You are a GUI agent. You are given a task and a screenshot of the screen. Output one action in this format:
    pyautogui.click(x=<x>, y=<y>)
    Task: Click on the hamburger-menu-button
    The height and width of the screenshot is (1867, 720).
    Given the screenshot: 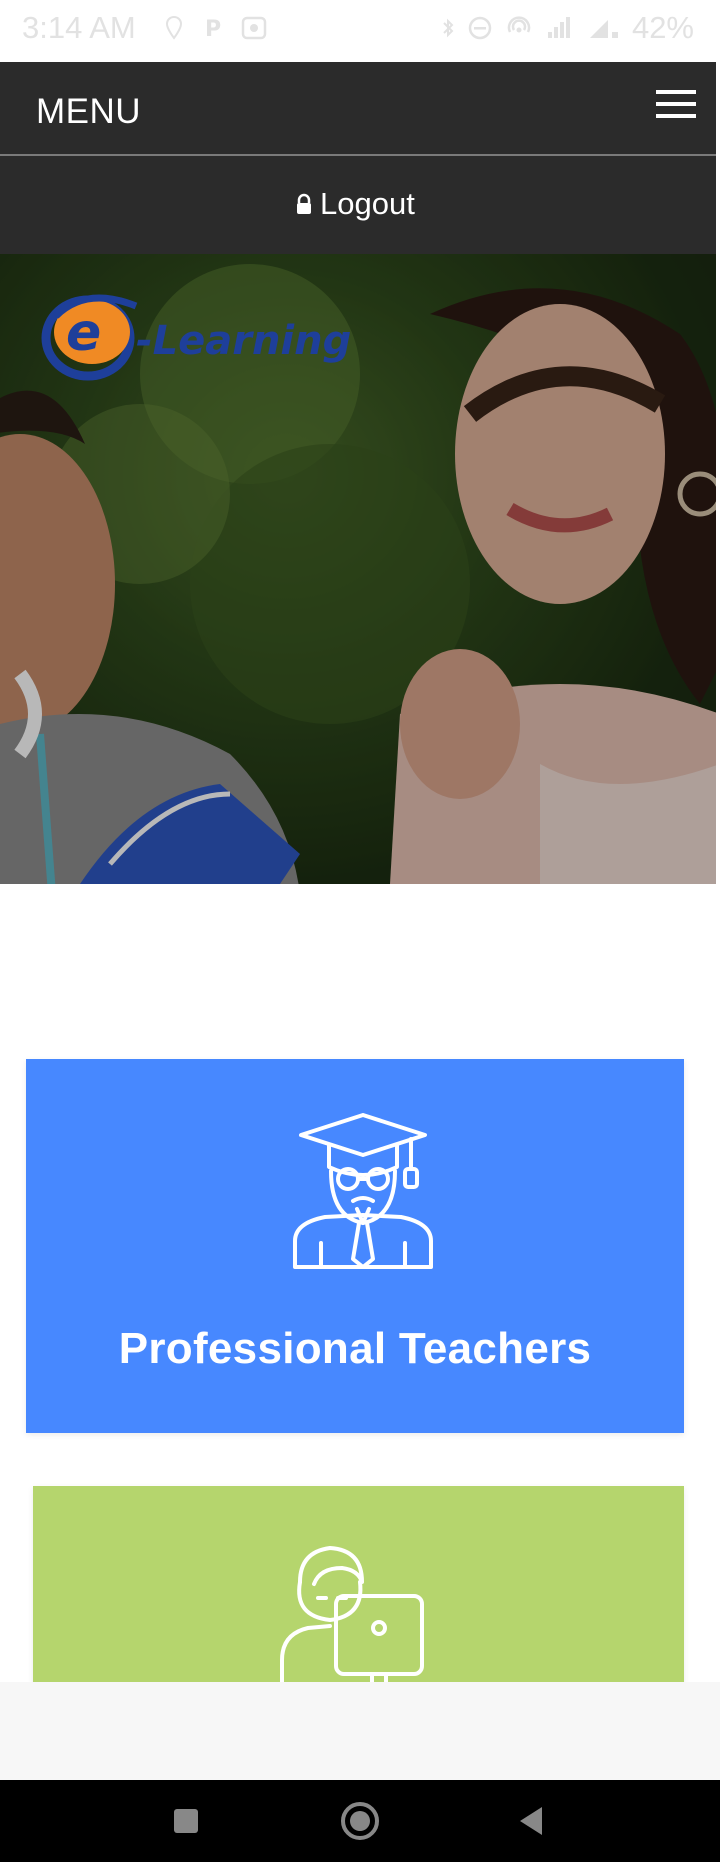 What is the action you would take?
    pyautogui.click(x=676, y=104)
    